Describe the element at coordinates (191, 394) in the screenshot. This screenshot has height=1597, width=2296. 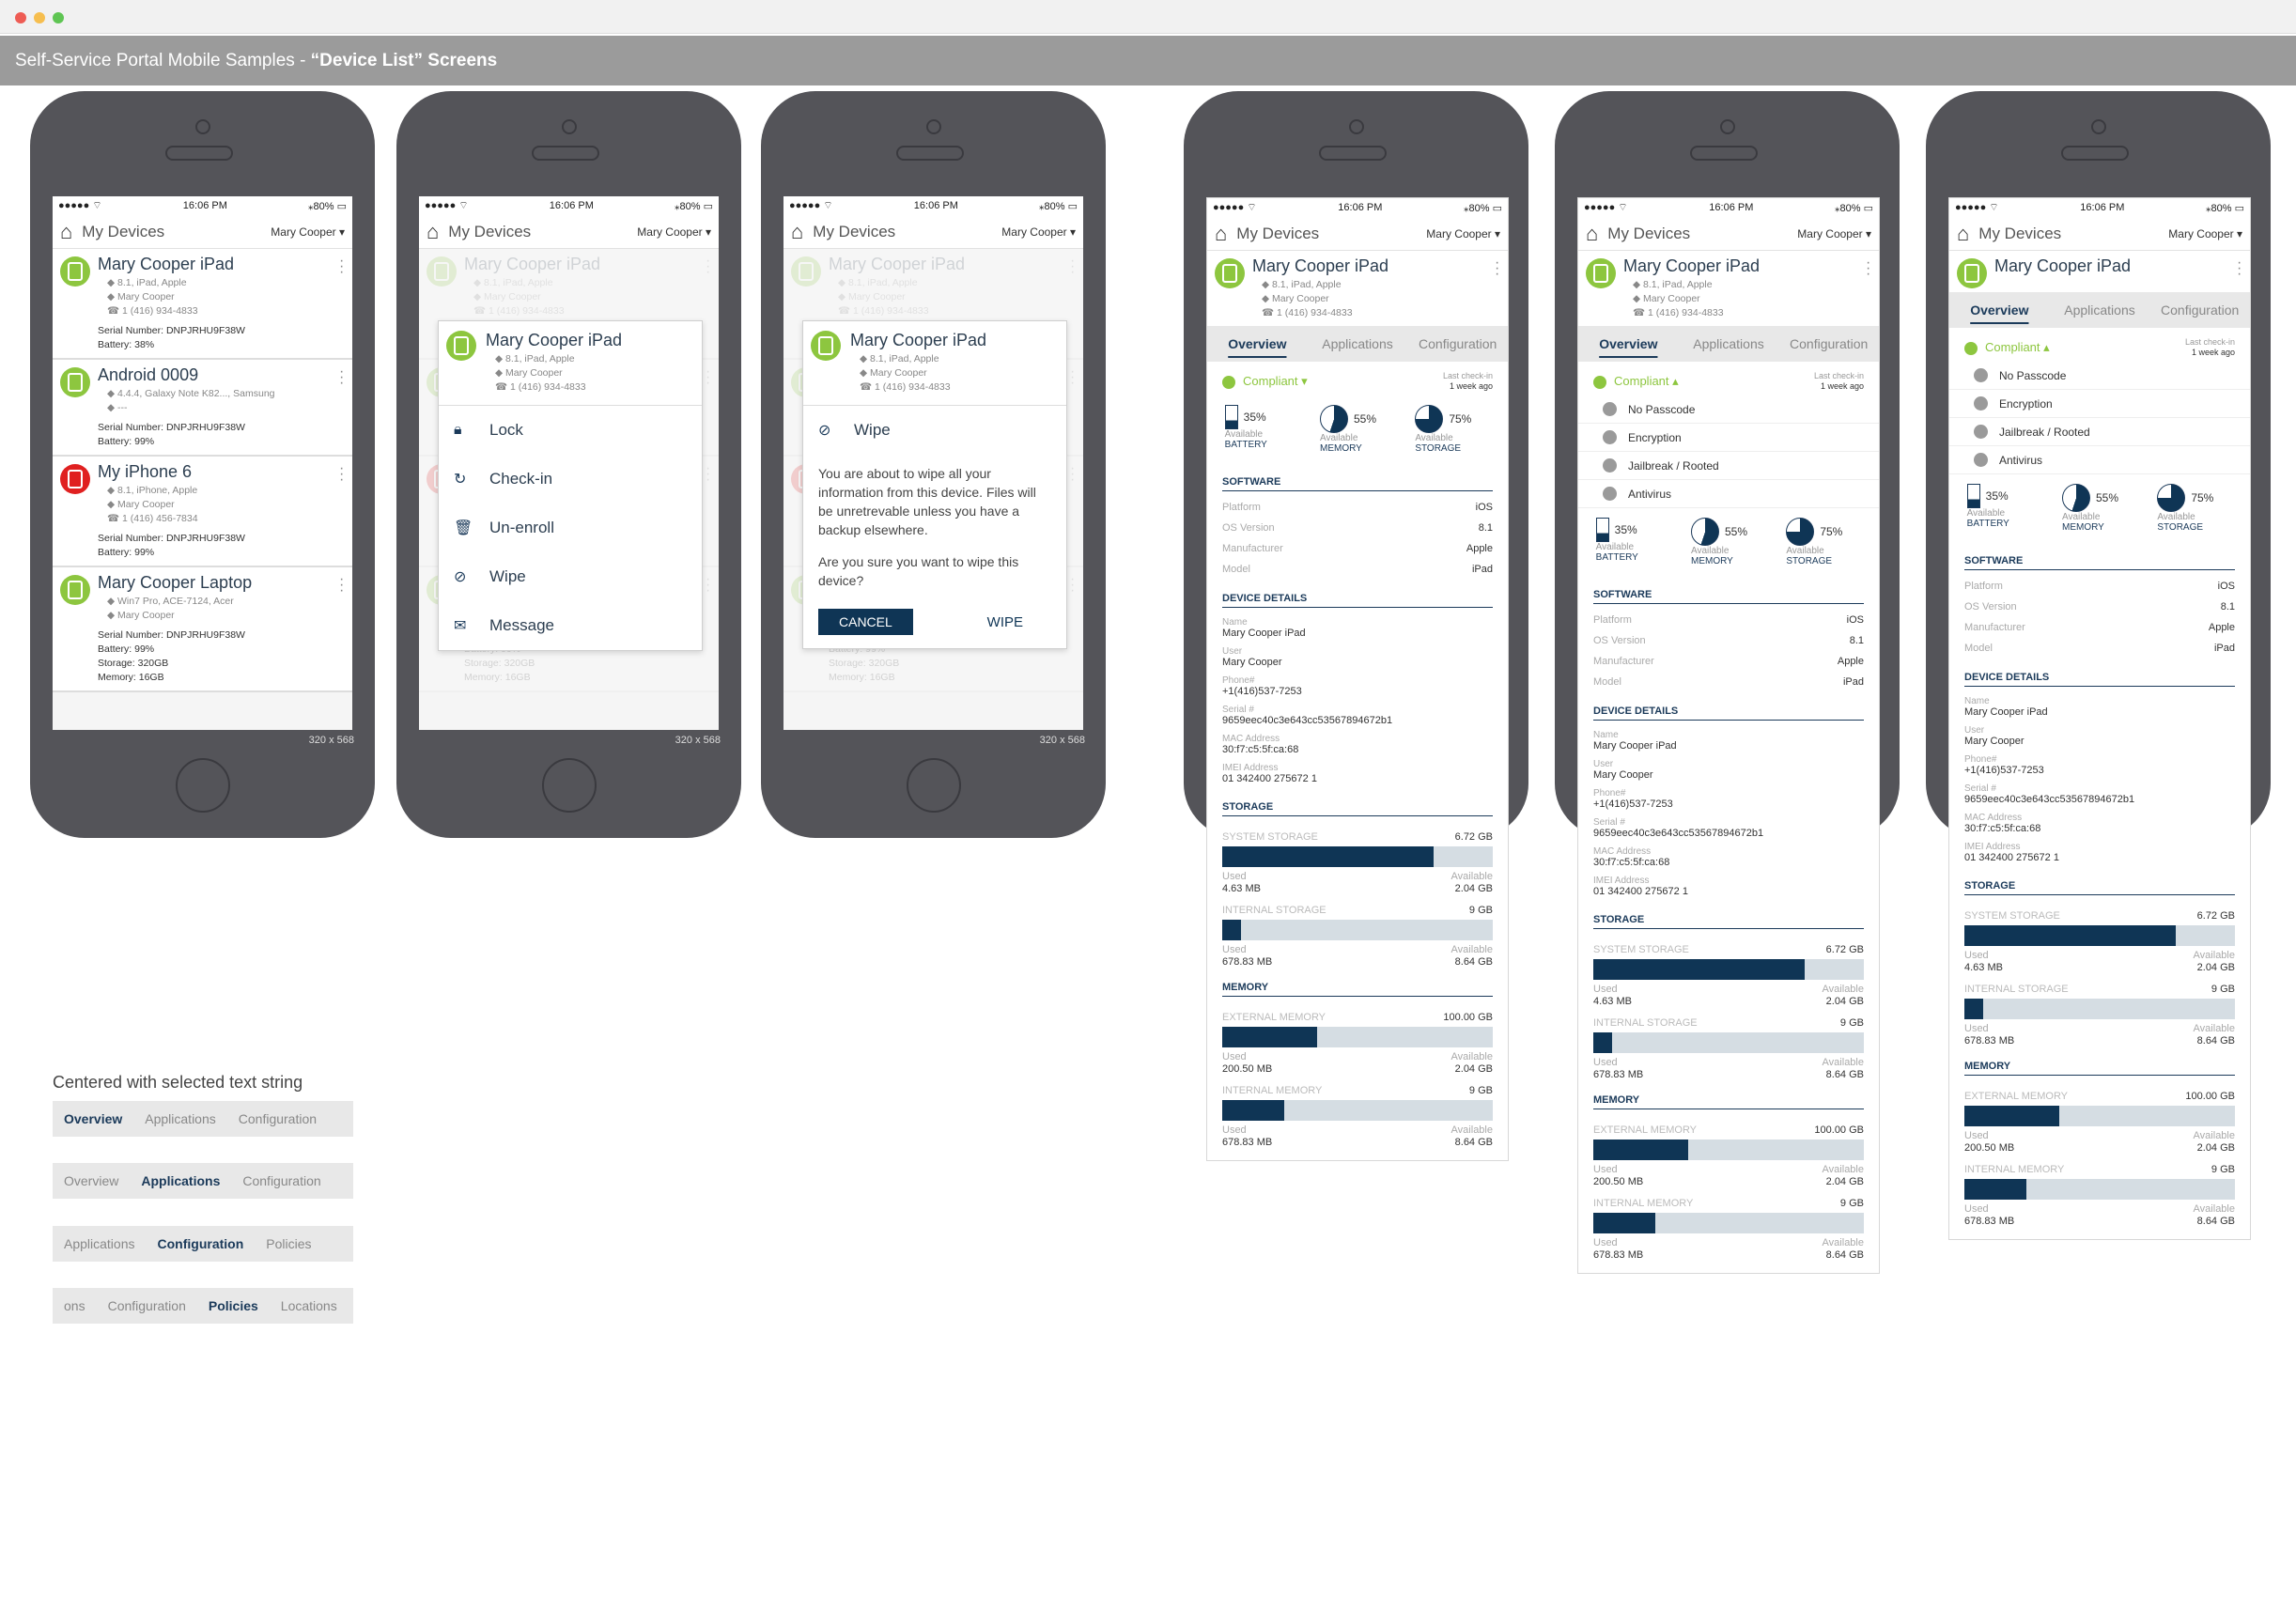
I see `device-os: ◆ 4.4.4, Galaxy Note K82..., Samsung` at that location.